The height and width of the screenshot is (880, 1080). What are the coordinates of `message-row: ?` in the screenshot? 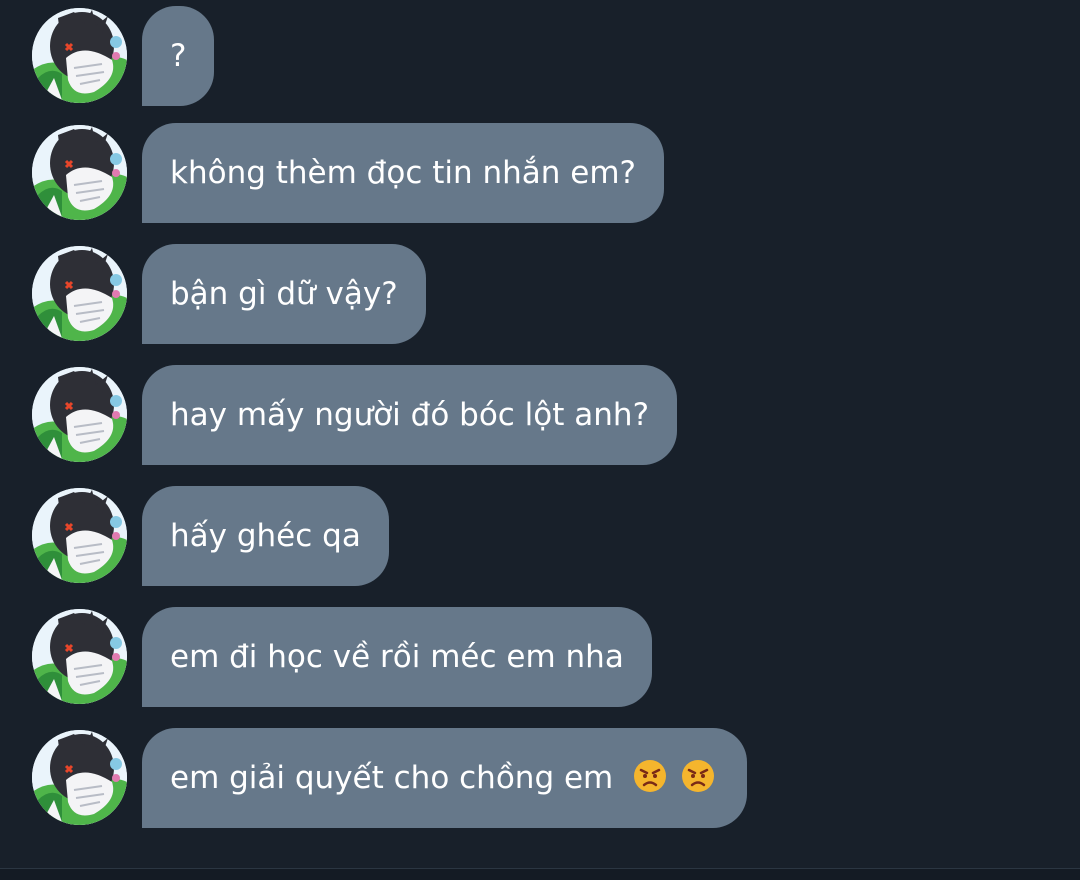 It's located at (540, 56).